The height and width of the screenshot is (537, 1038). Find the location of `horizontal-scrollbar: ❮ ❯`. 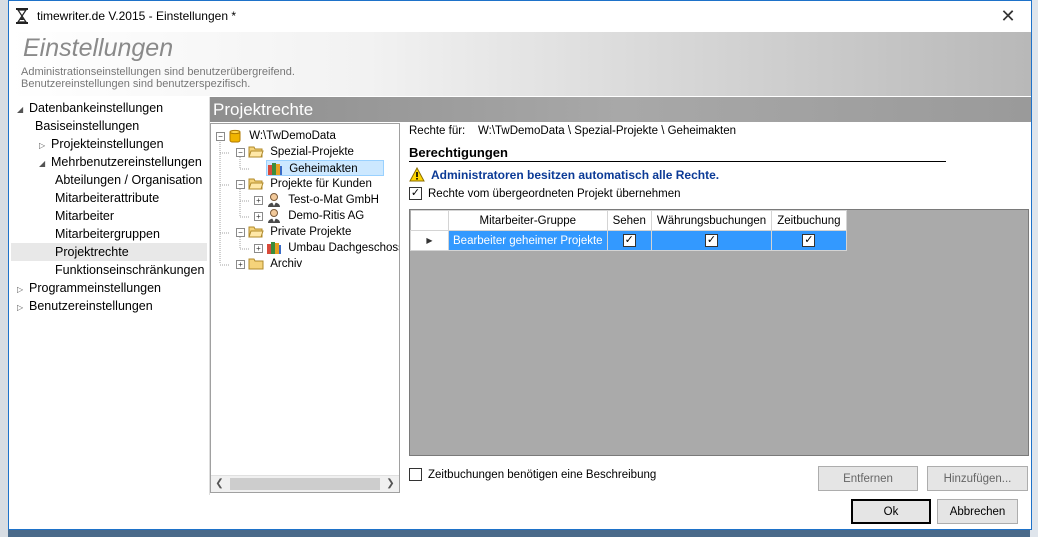

horizontal-scrollbar: ❮ ❯ is located at coordinates (305, 483).